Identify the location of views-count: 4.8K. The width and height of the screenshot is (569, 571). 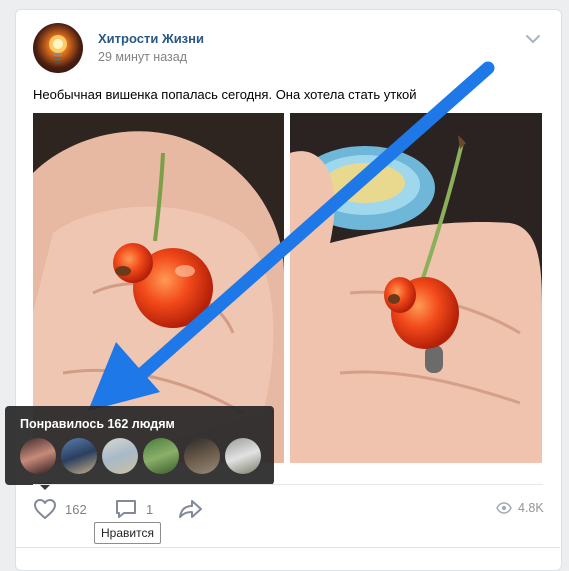
(531, 508).